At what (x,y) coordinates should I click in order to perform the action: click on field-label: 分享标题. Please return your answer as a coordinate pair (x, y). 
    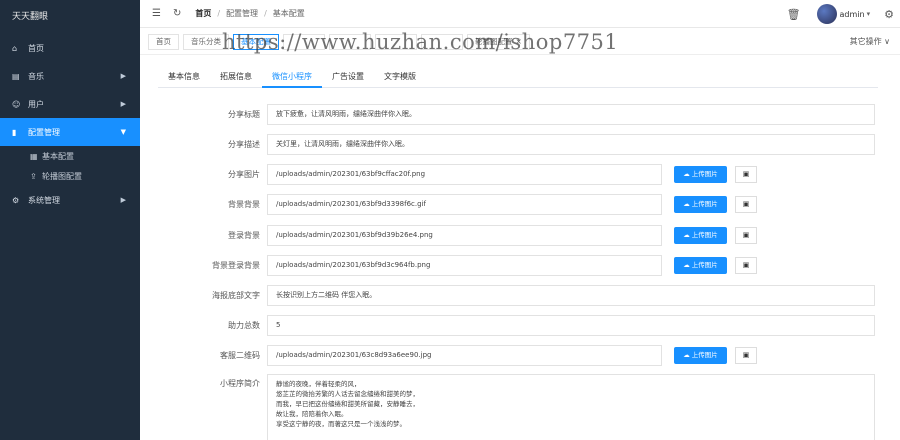
    Looking at the image, I should click on (244, 114).